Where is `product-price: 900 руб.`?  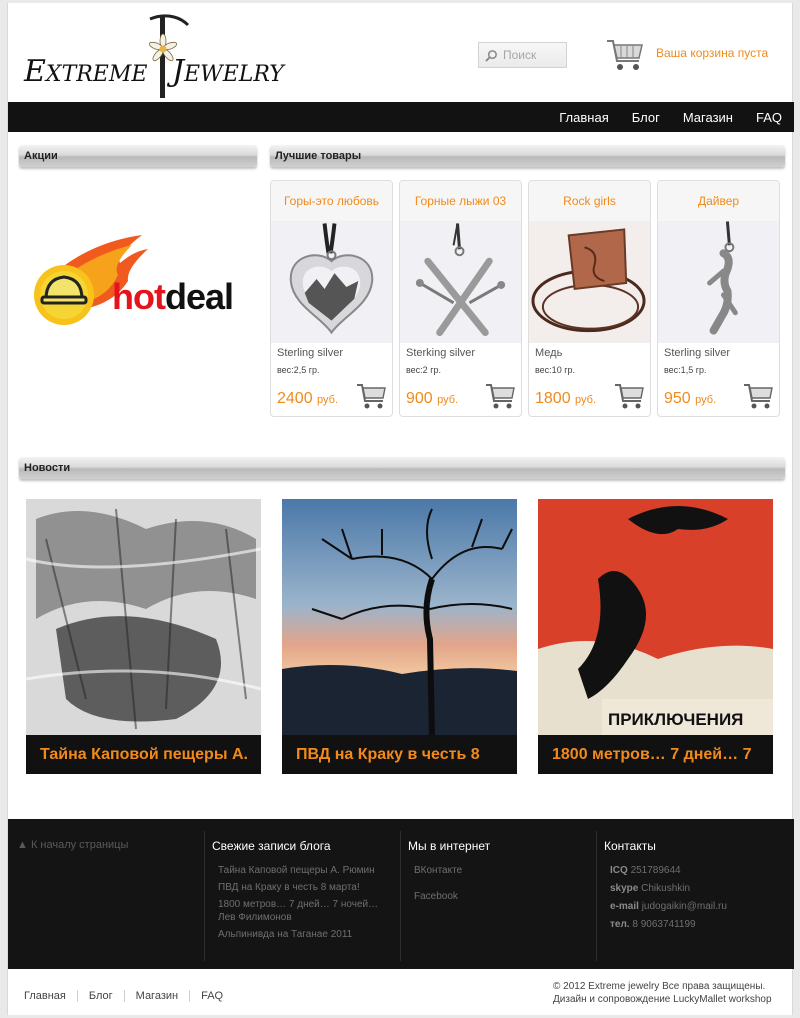
product-price: 900 руб. is located at coordinates (432, 398).